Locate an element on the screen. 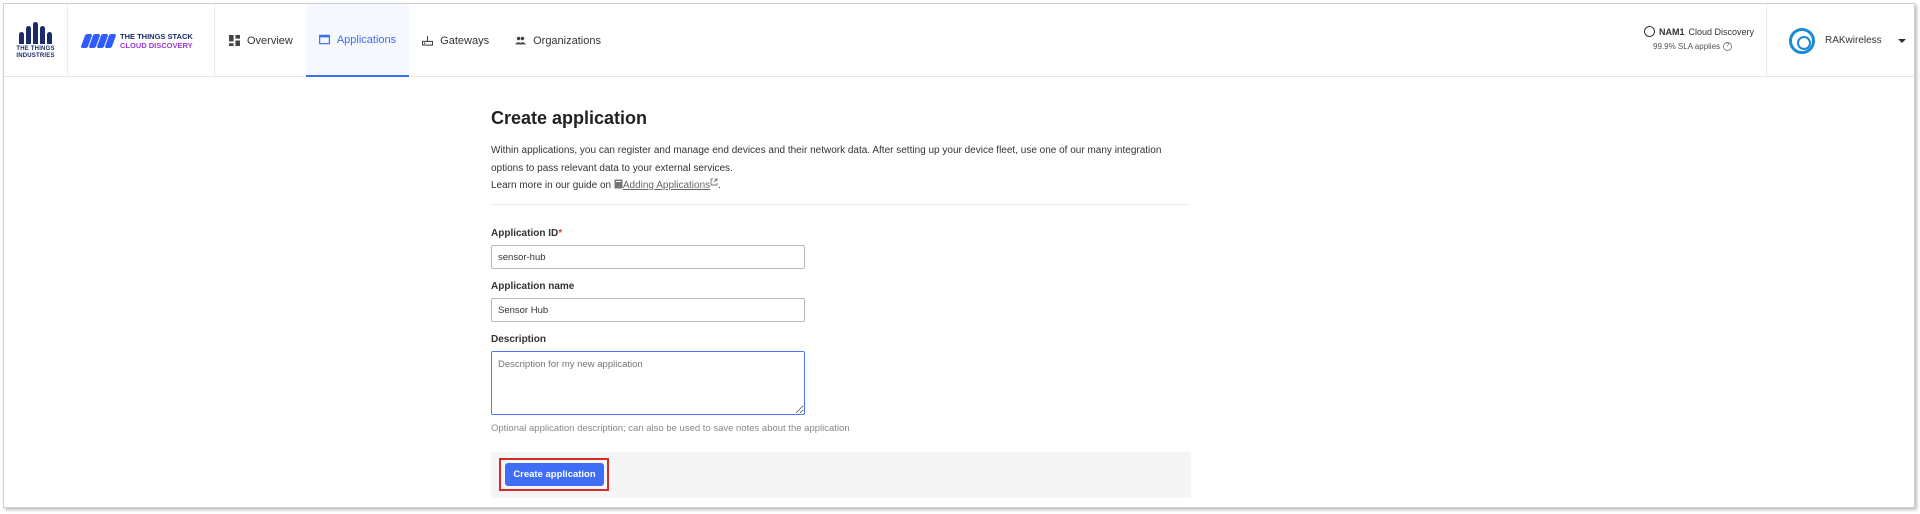  nav-item-gateways: Gateways is located at coordinates (455, 40).